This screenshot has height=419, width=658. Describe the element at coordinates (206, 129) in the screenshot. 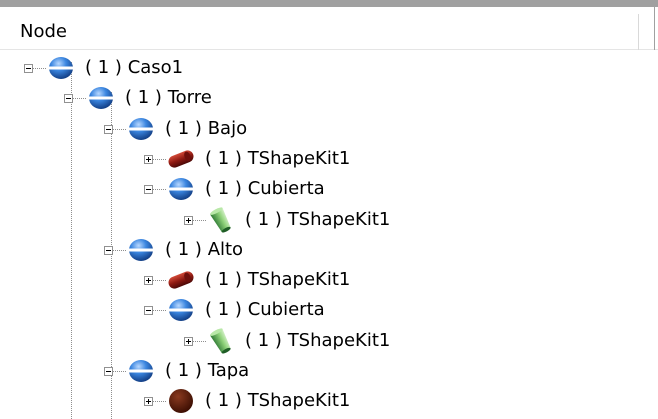

I see `tree-node-label: ( 1 ) Bajo` at that location.